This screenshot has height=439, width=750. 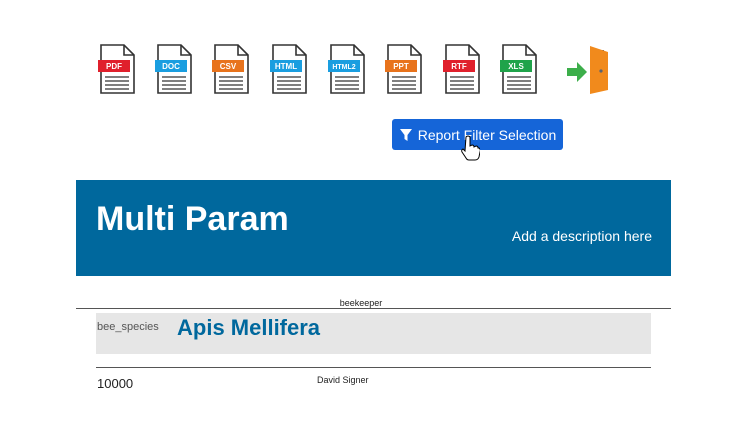 What do you see at coordinates (401, 66) in the screenshot?
I see `export-format-label: PPT` at bounding box center [401, 66].